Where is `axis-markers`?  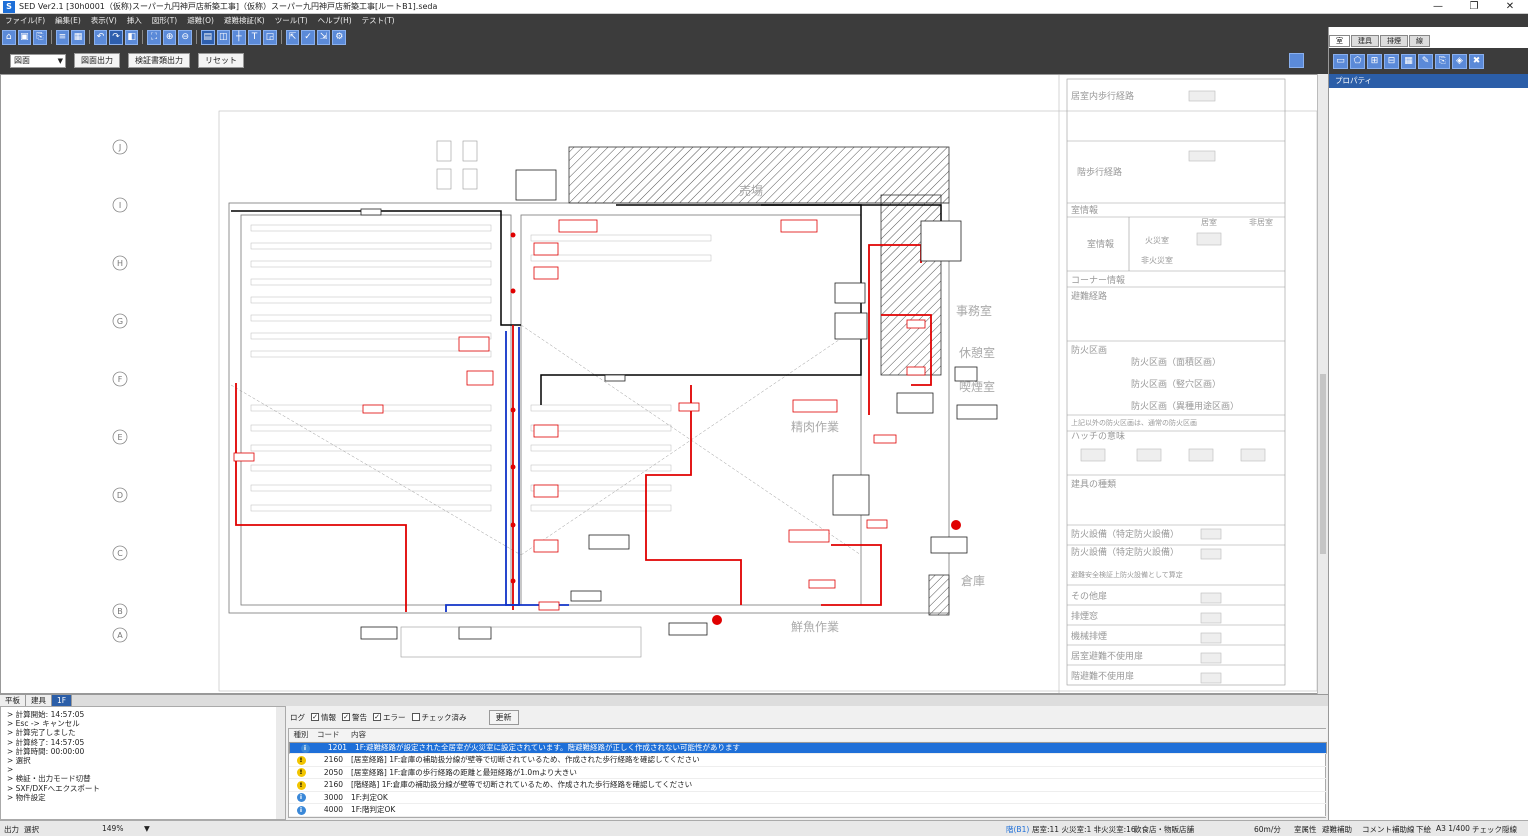
axis-markers is located at coordinates (120, 391).